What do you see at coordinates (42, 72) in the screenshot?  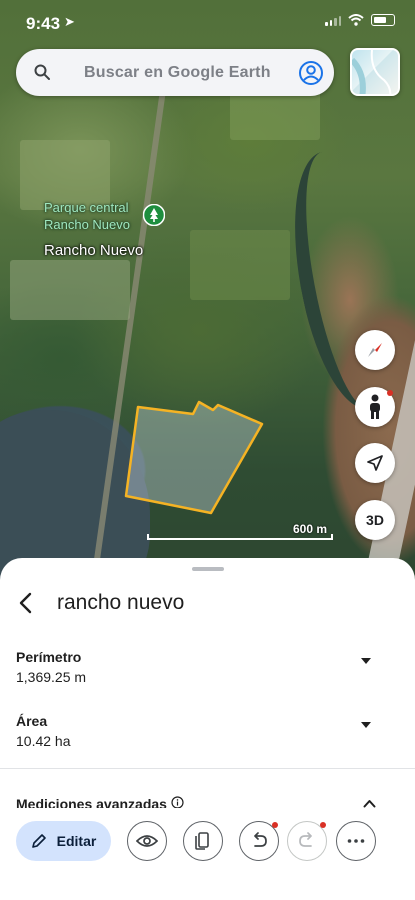 I see `search-icon` at bounding box center [42, 72].